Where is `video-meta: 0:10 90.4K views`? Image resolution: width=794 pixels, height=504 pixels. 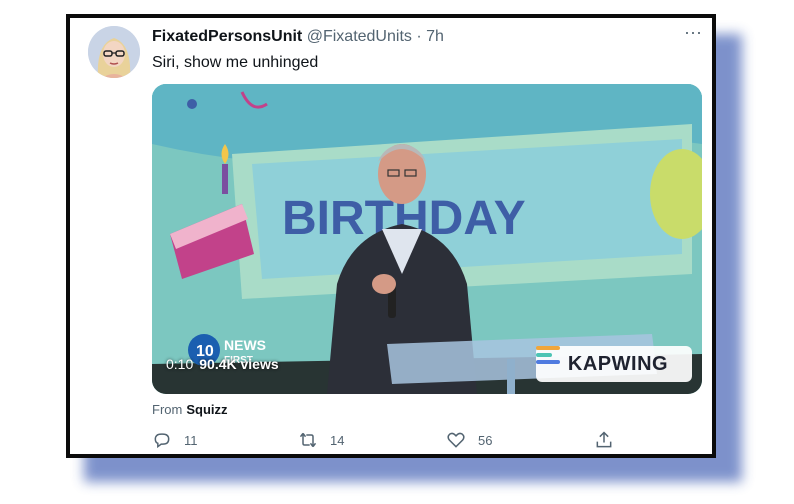
video-meta: 0:10 90.4K views is located at coordinates (222, 364).